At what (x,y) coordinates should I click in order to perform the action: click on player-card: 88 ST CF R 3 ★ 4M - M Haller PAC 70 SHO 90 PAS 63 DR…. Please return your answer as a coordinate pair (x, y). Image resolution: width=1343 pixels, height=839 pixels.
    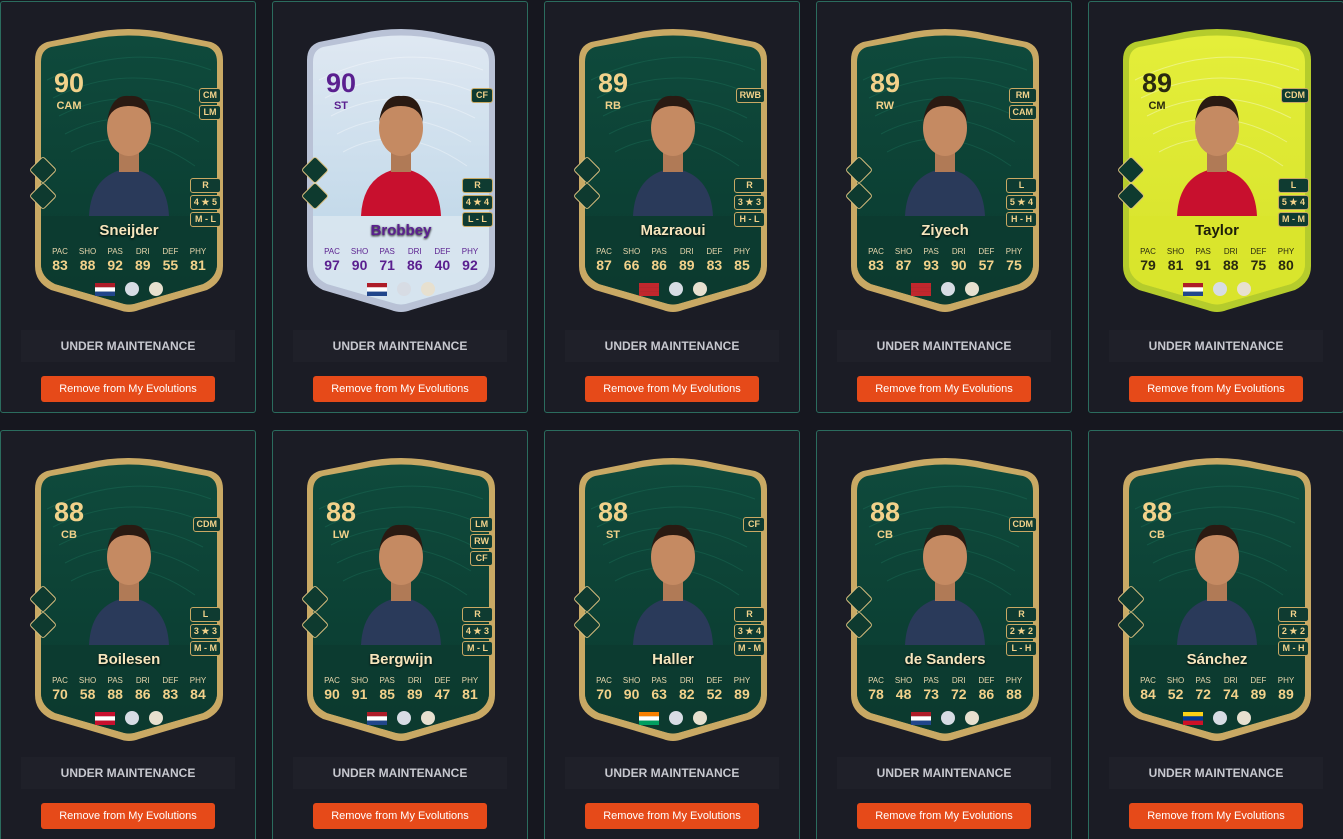
    Looking at the image, I should click on (673, 597).